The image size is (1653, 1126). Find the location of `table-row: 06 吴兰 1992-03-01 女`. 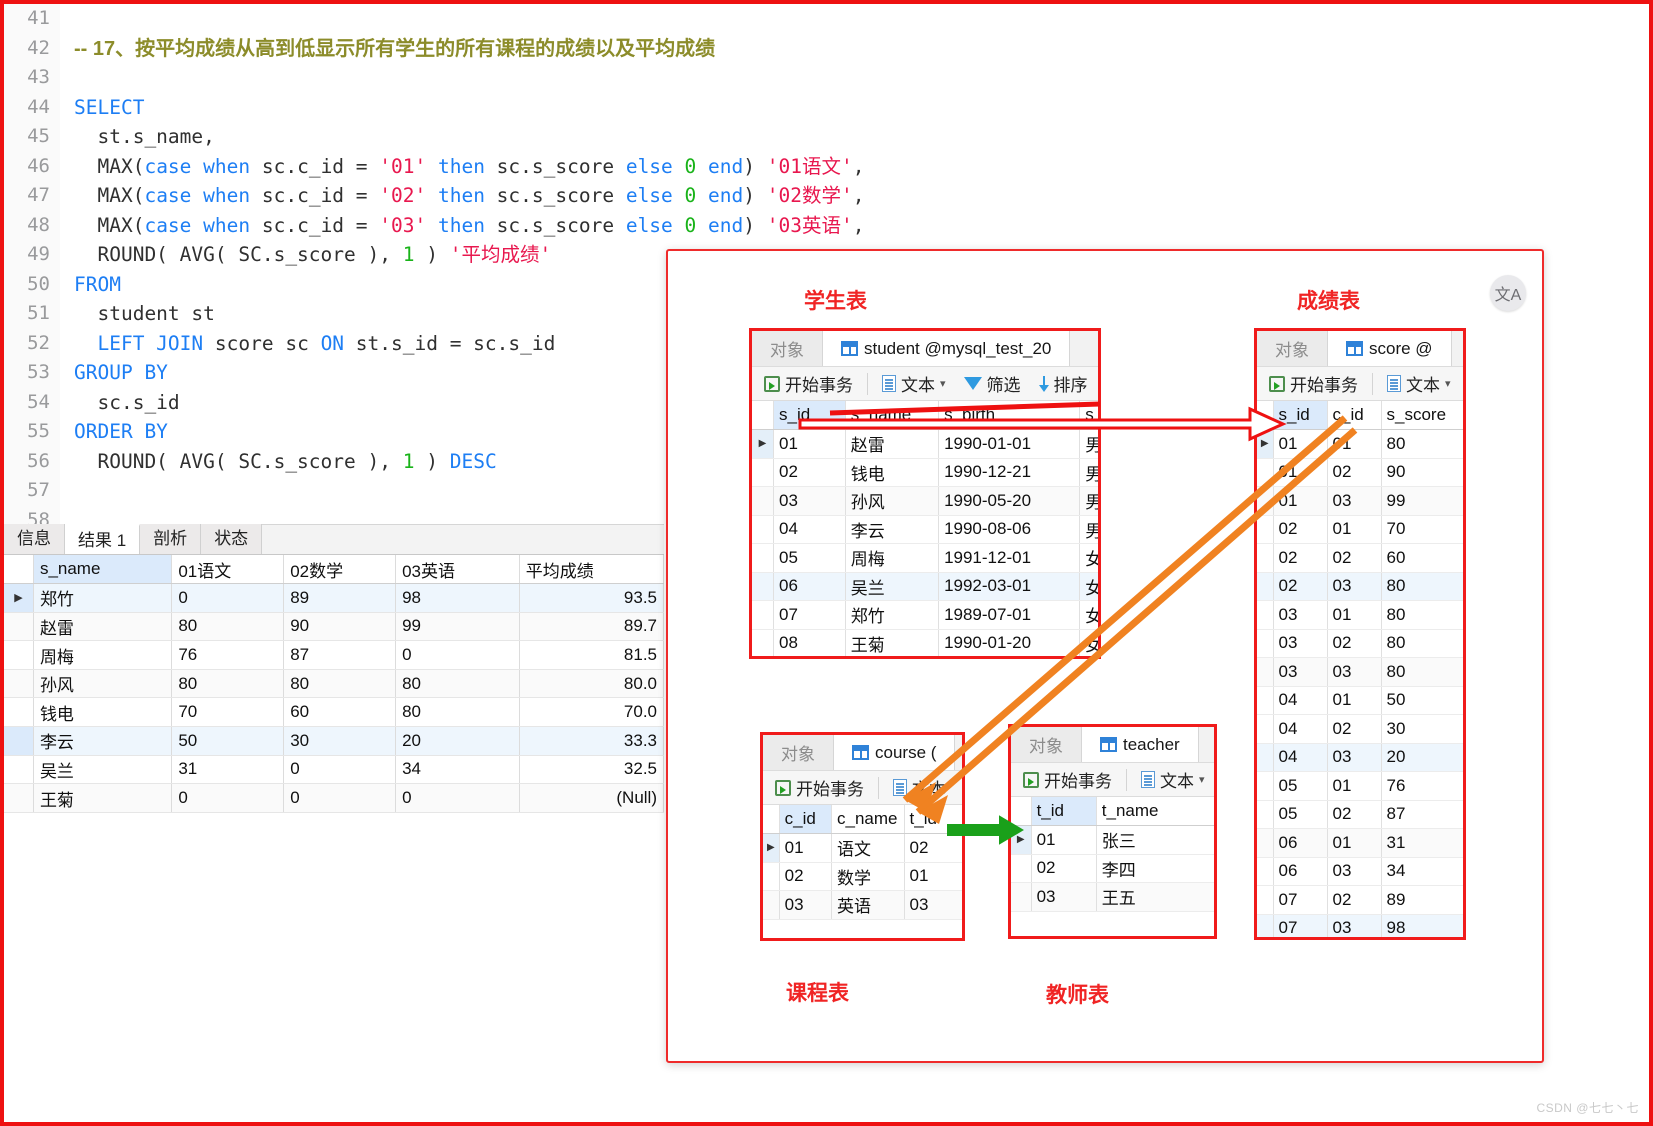

table-row: 06 吴兰 1992-03-01 女 is located at coordinates (925, 586).